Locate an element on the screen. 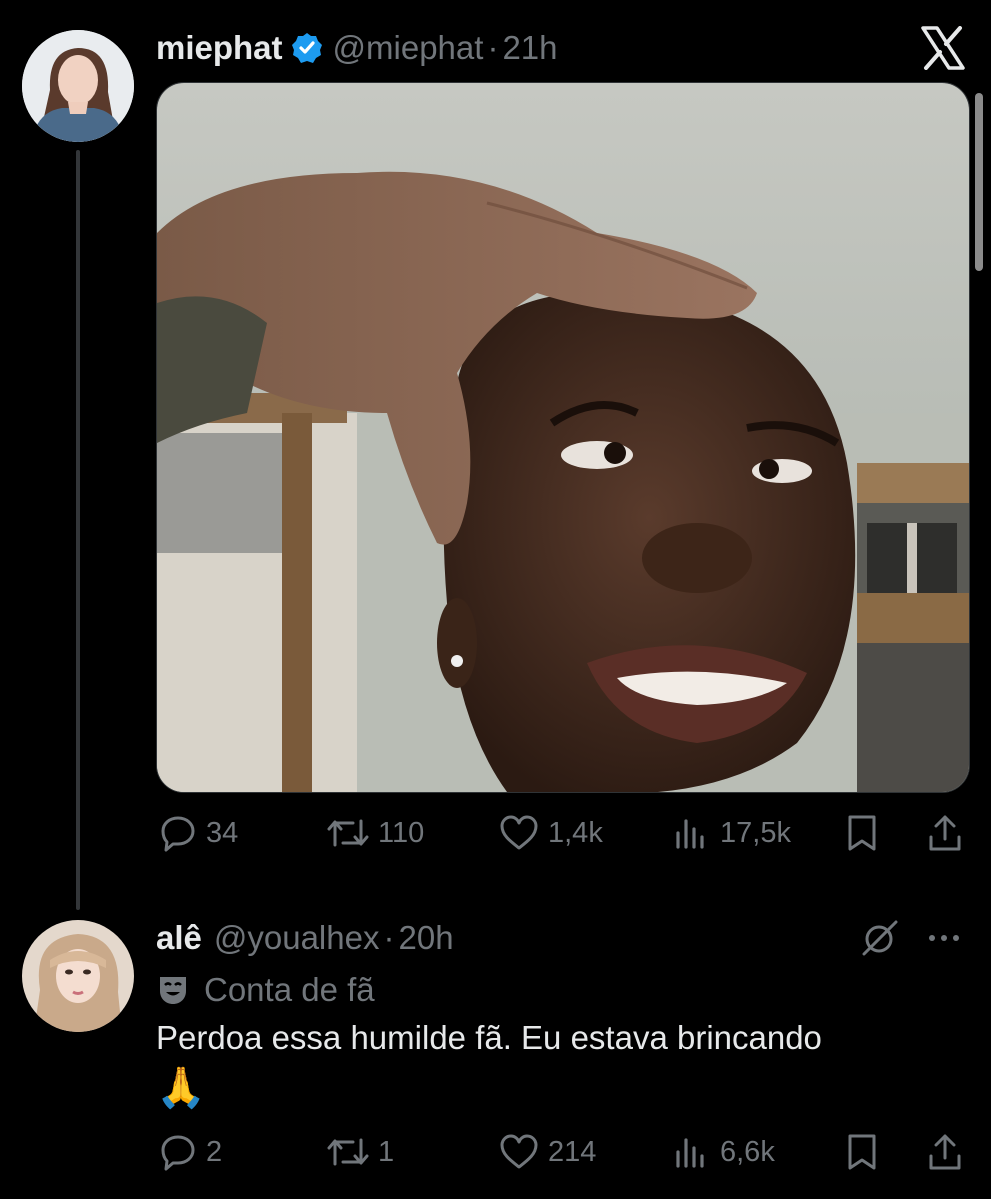 This screenshot has width=991, height=1199. tweet-header: miephat @miephat · 21h is located at coordinates (357, 48).